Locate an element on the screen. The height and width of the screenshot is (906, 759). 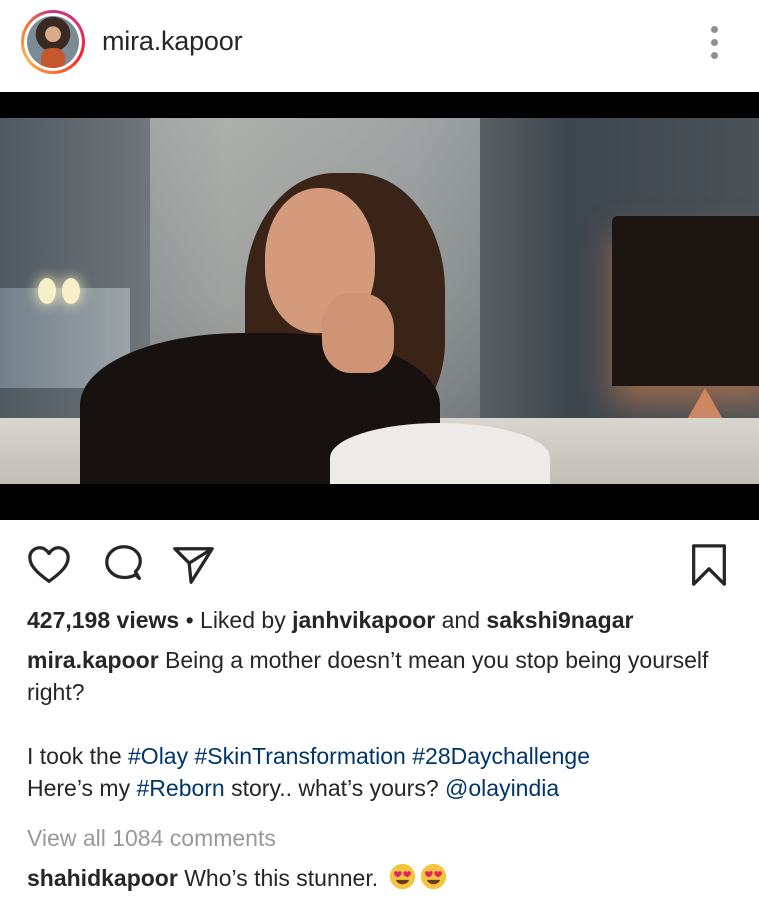
caption-text: story.. what’s yours? is located at coordinates (335, 788).